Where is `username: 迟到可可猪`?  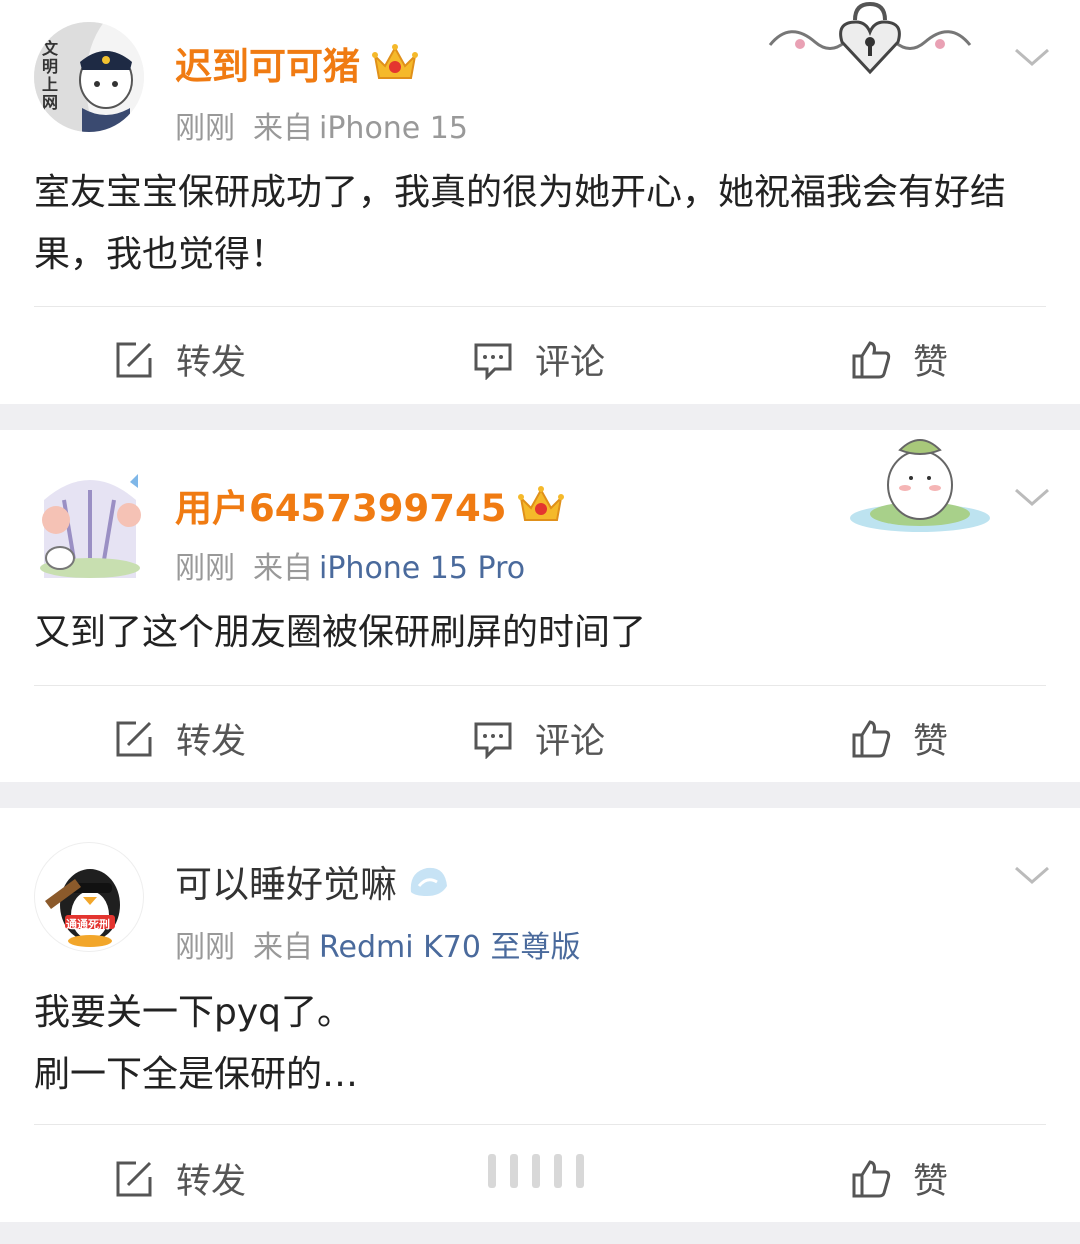 username: 迟到可可猪 is located at coordinates (297, 63).